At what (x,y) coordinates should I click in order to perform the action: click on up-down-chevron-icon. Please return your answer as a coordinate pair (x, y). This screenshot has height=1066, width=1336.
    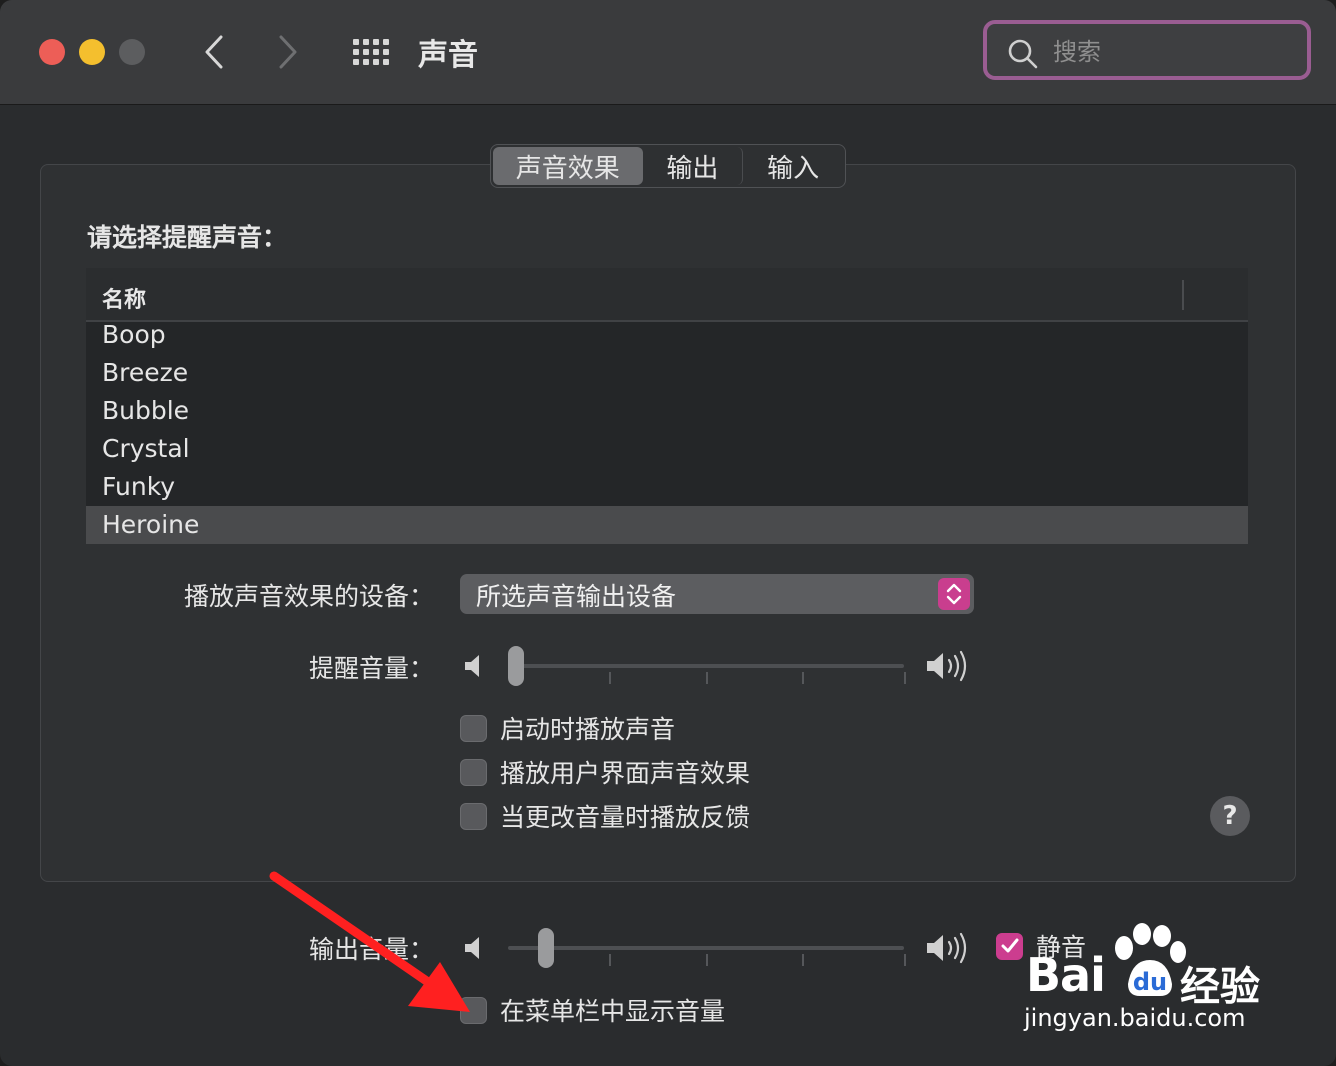
    Looking at the image, I should click on (954, 594).